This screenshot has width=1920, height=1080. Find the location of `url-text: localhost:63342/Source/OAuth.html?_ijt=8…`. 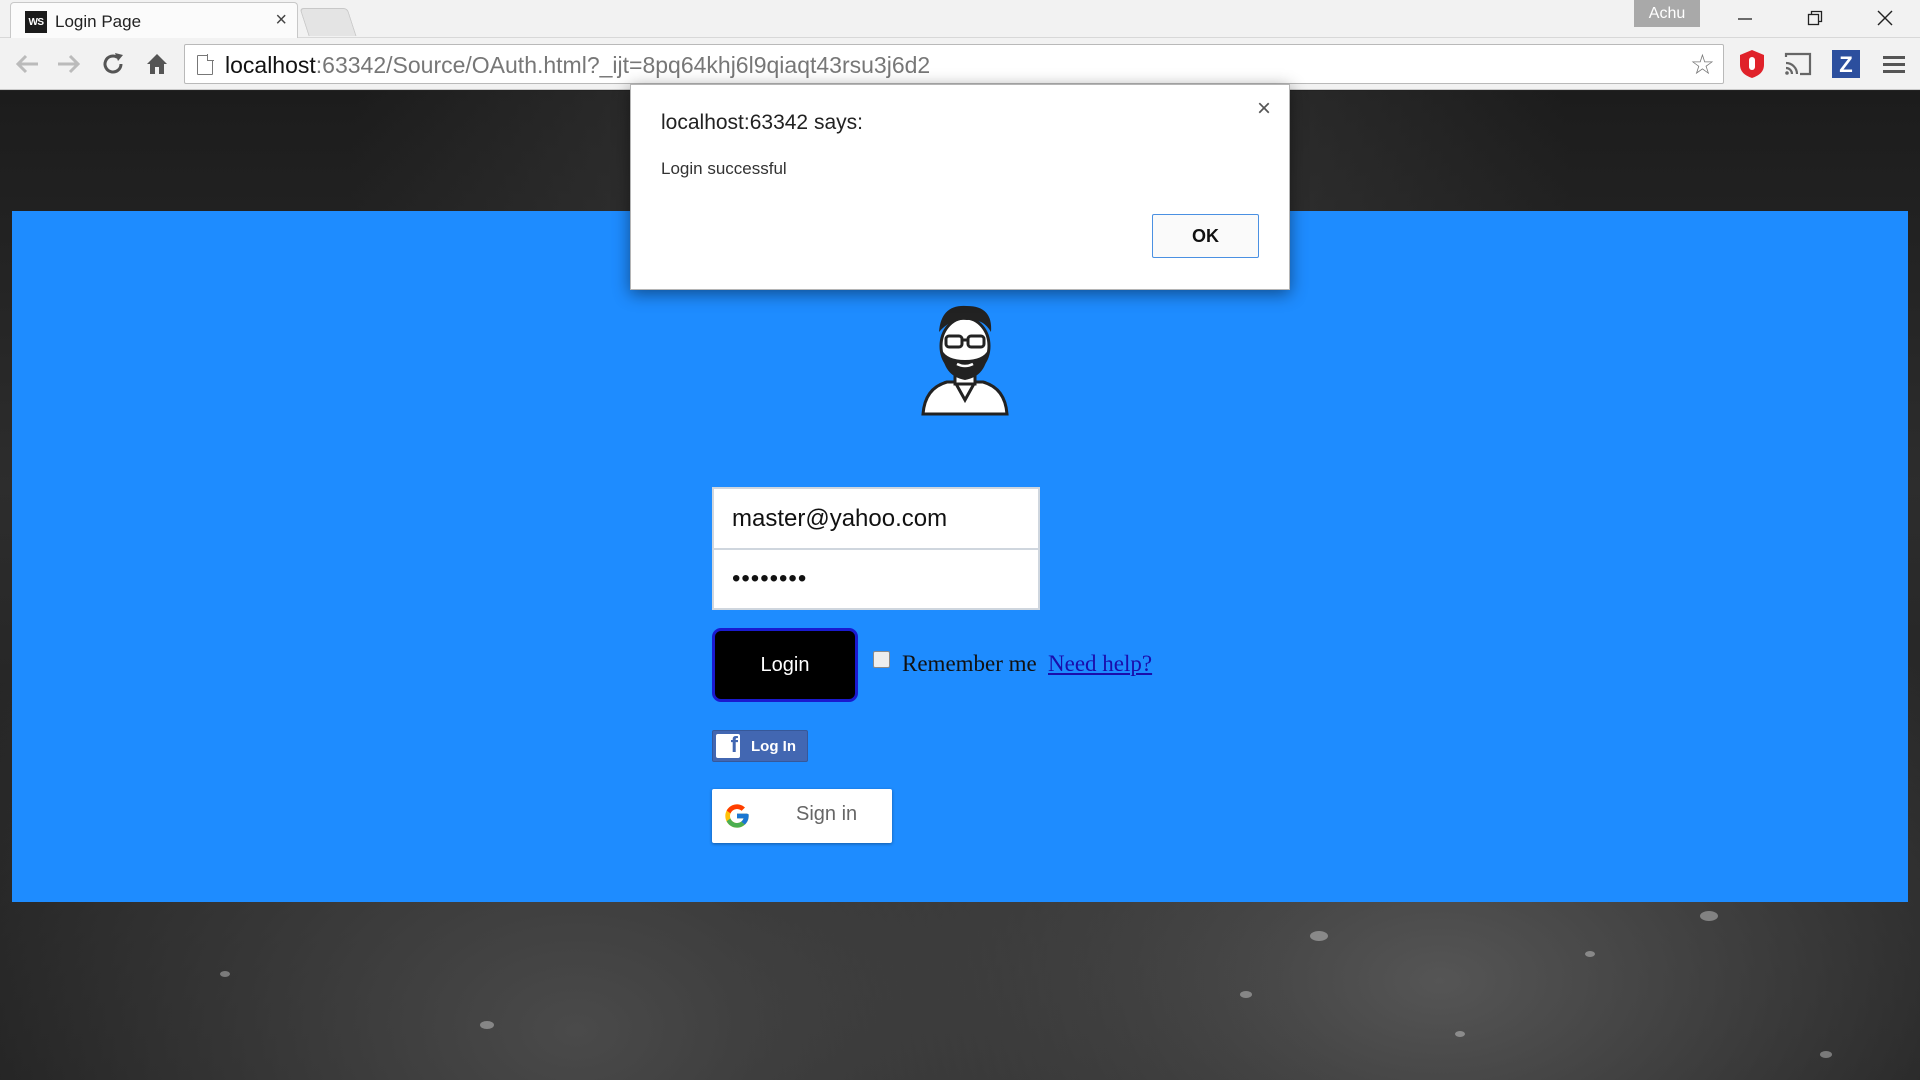

url-text: localhost:63342/Source/OAuth.html?_ijt=8… is located at coordinates (577, 65).